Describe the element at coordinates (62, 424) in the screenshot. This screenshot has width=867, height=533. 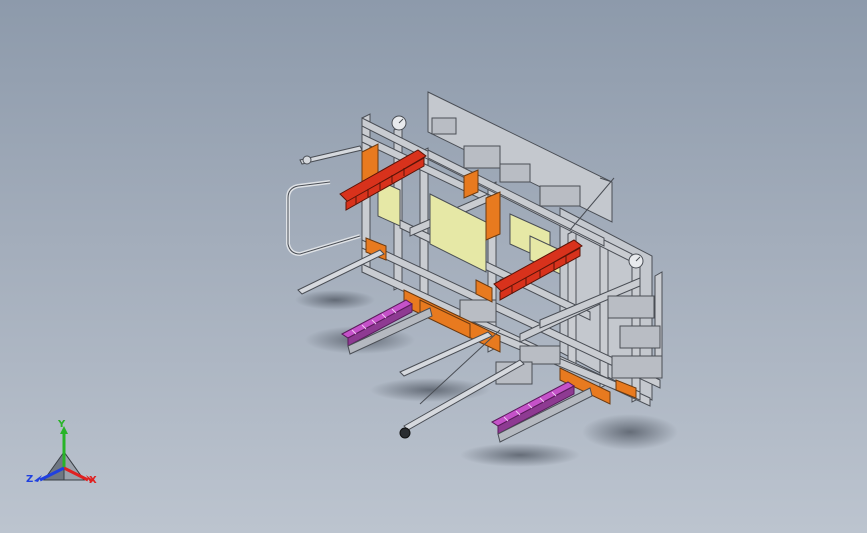
I see `y-axis-label: Y` at that location.